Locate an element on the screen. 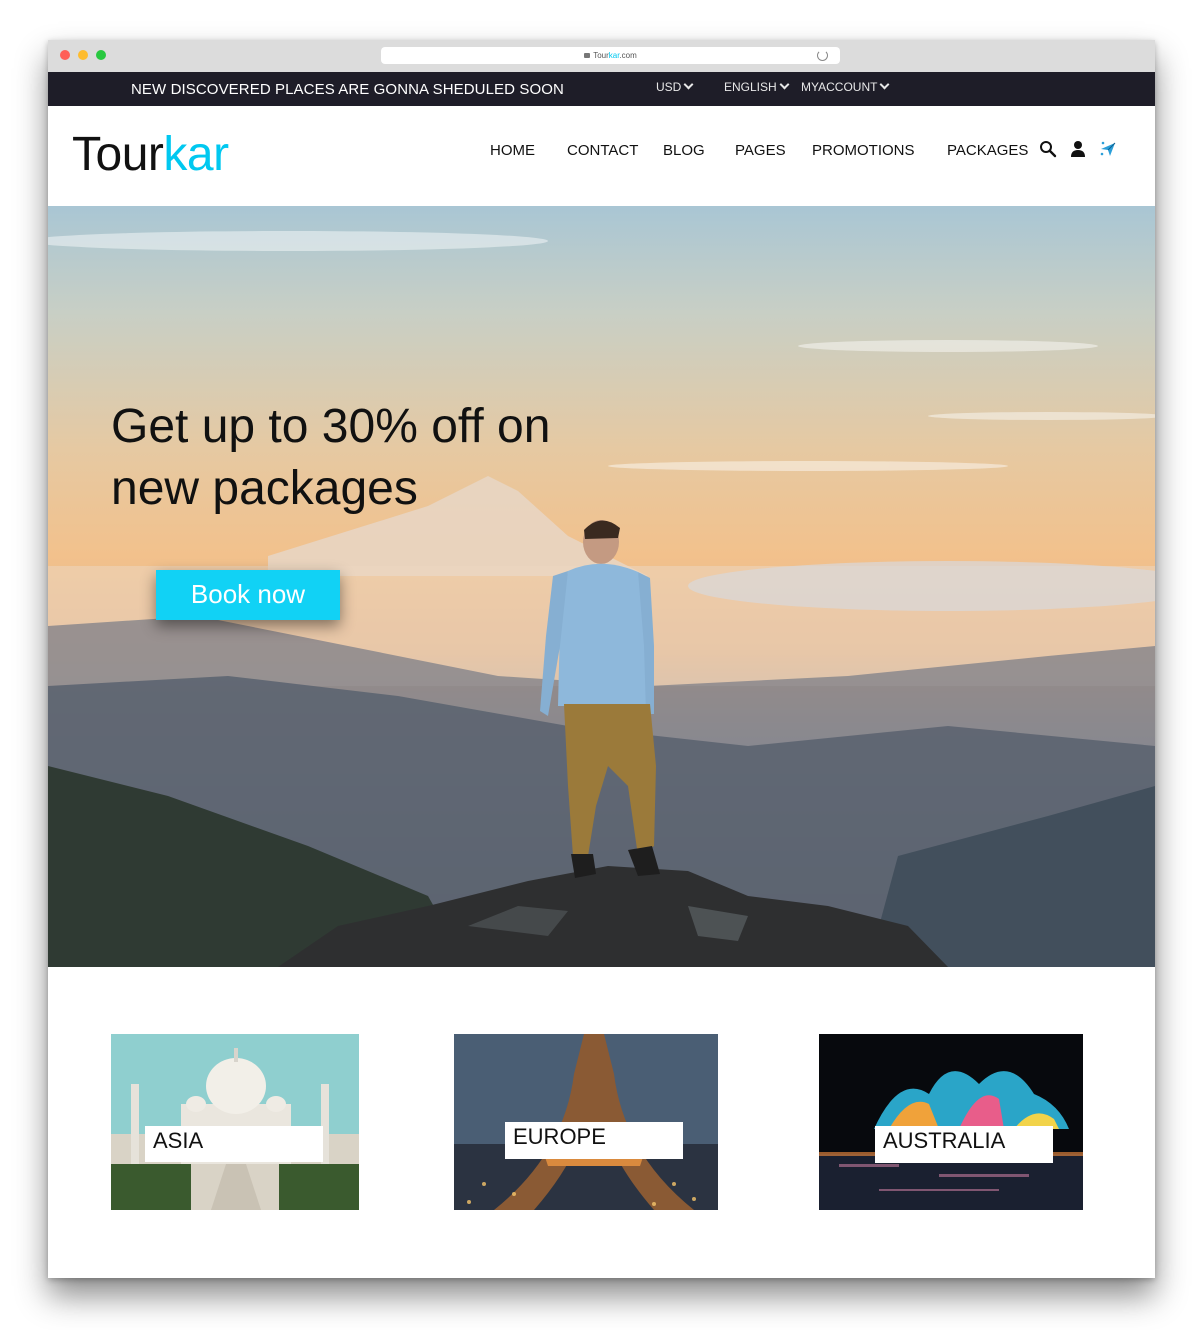  nav-contact: CONTACT is located at coordinates (602, 150).